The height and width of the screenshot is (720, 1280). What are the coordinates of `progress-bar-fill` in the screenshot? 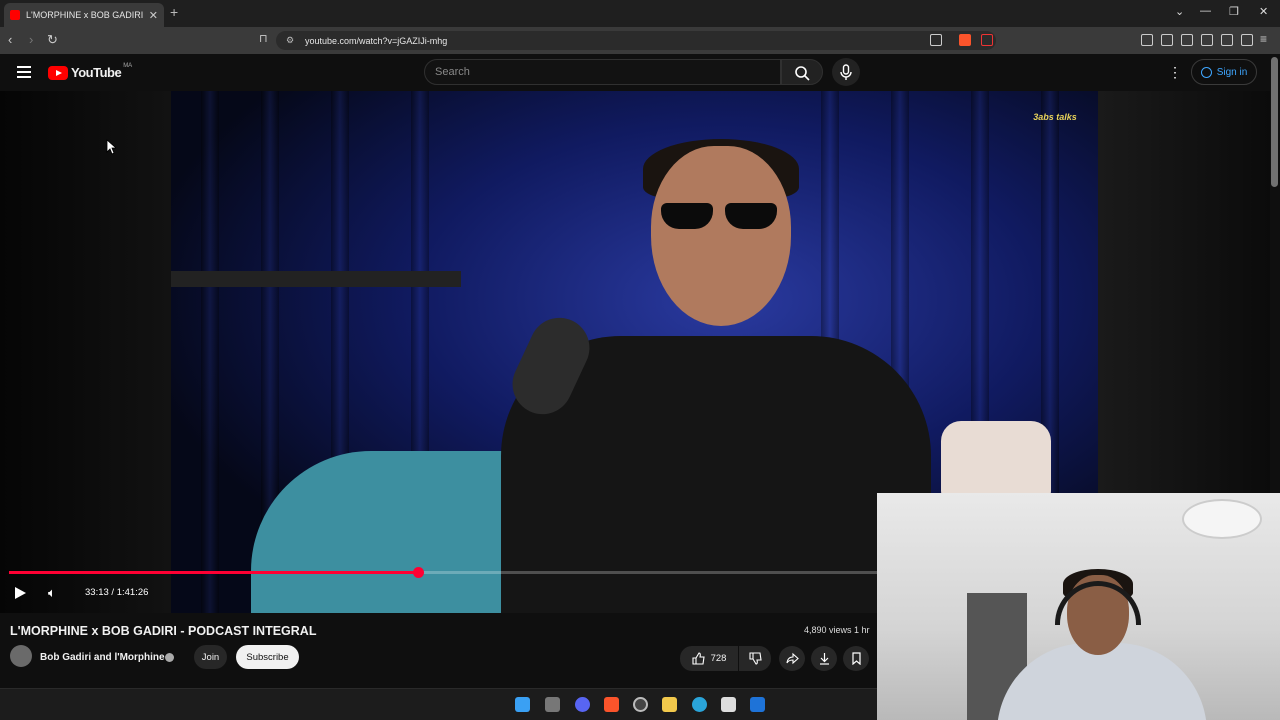 It's located at (213, 572).